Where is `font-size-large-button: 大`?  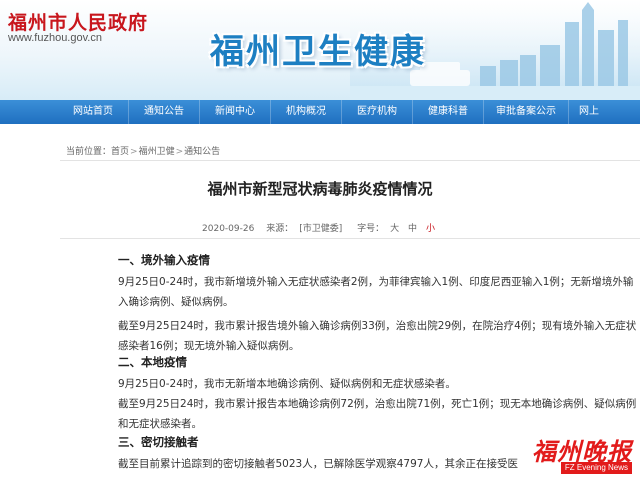
font-size-large-button: 大 is located at coordinates (394, 229).